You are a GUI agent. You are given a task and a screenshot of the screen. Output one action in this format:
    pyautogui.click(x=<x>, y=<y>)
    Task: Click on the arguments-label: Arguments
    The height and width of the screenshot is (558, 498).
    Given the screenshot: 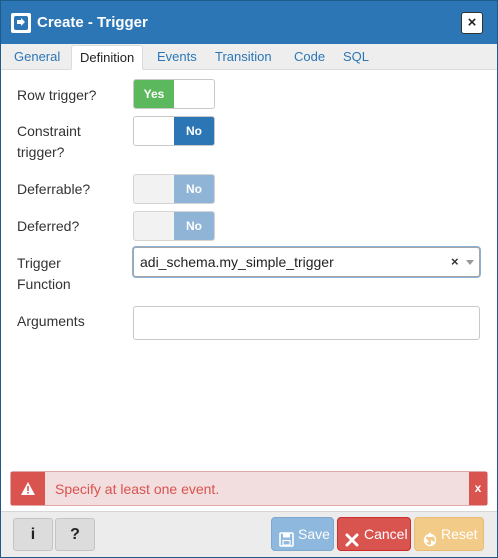 What is the action you would take?
    pyautogui.click(x=51, y=321)
    